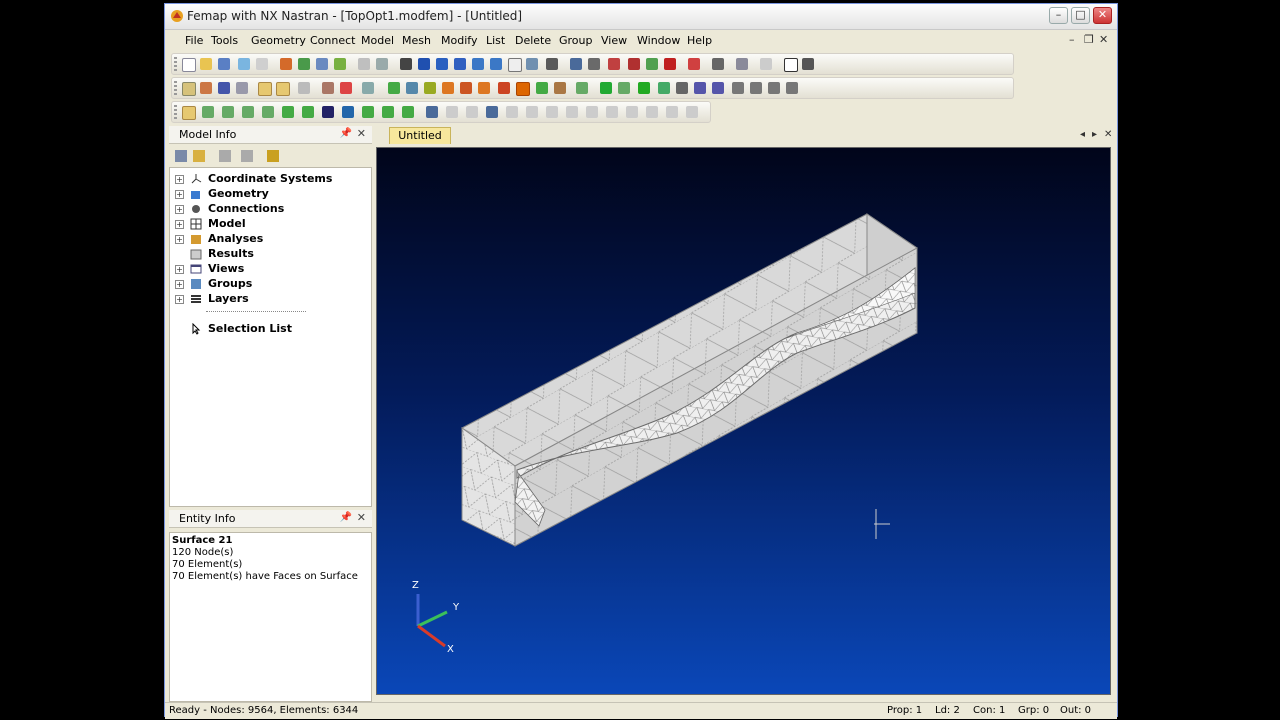 The width and height of the screenshot is (1280, 720). What do you see at coordinates (283, 89) in the screenshot?
I see `shading-icon` at bounding box center [283, 89].